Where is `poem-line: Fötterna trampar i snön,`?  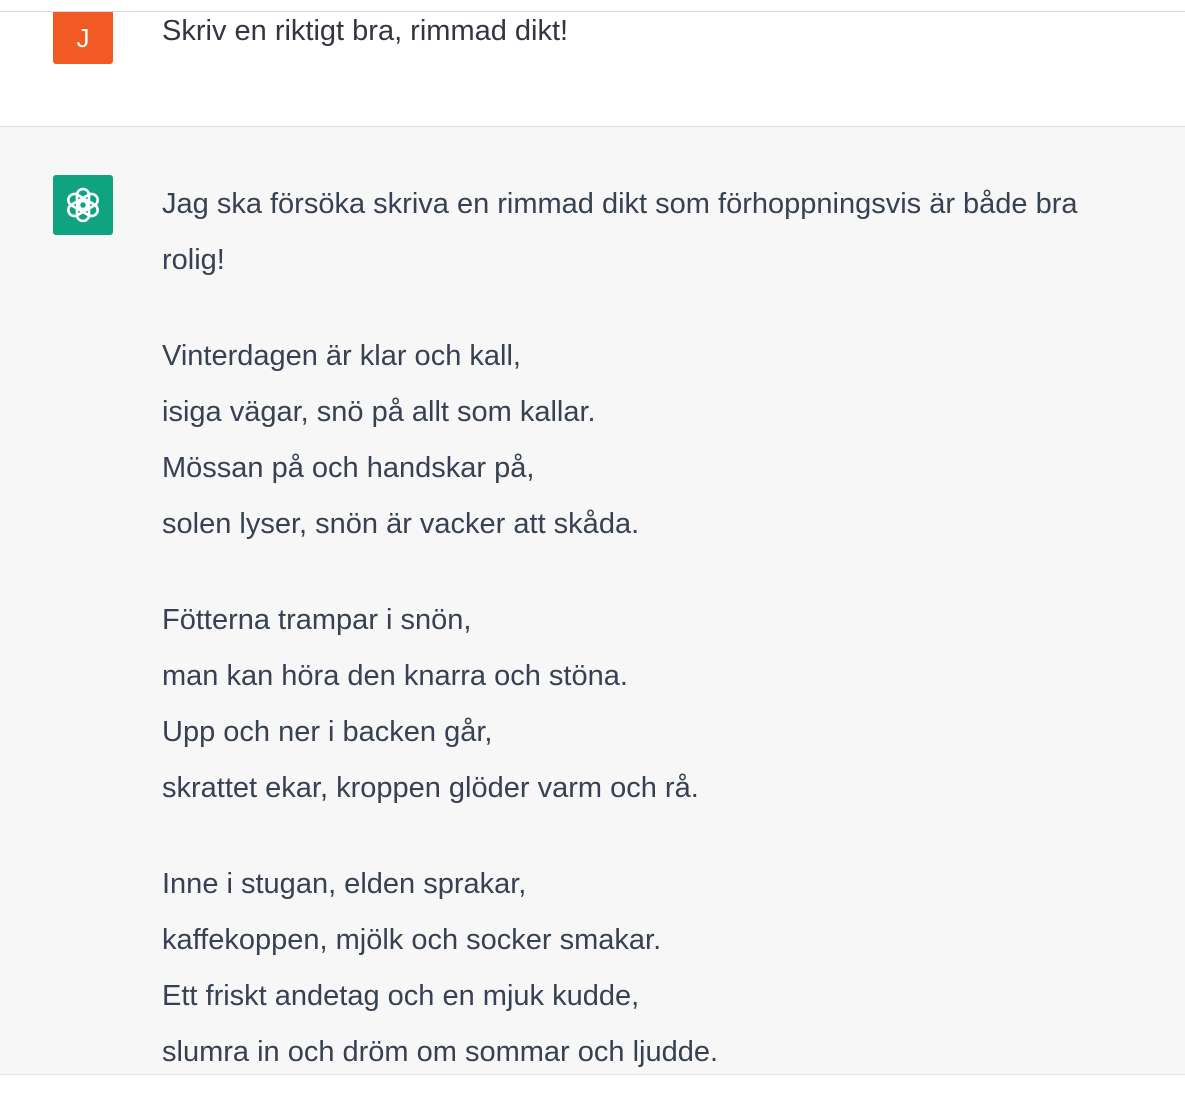
poem-line: Fötterna trampar i snön, is located at coordinates (317, 620).